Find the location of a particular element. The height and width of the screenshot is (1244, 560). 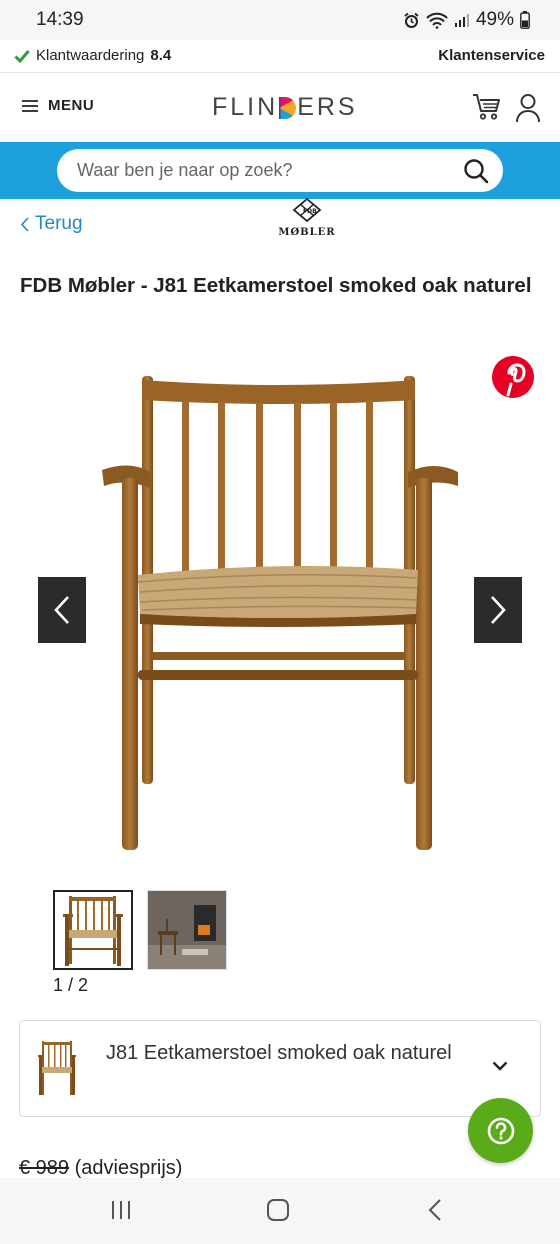

cart-icon is located at coordinates (486, 107).